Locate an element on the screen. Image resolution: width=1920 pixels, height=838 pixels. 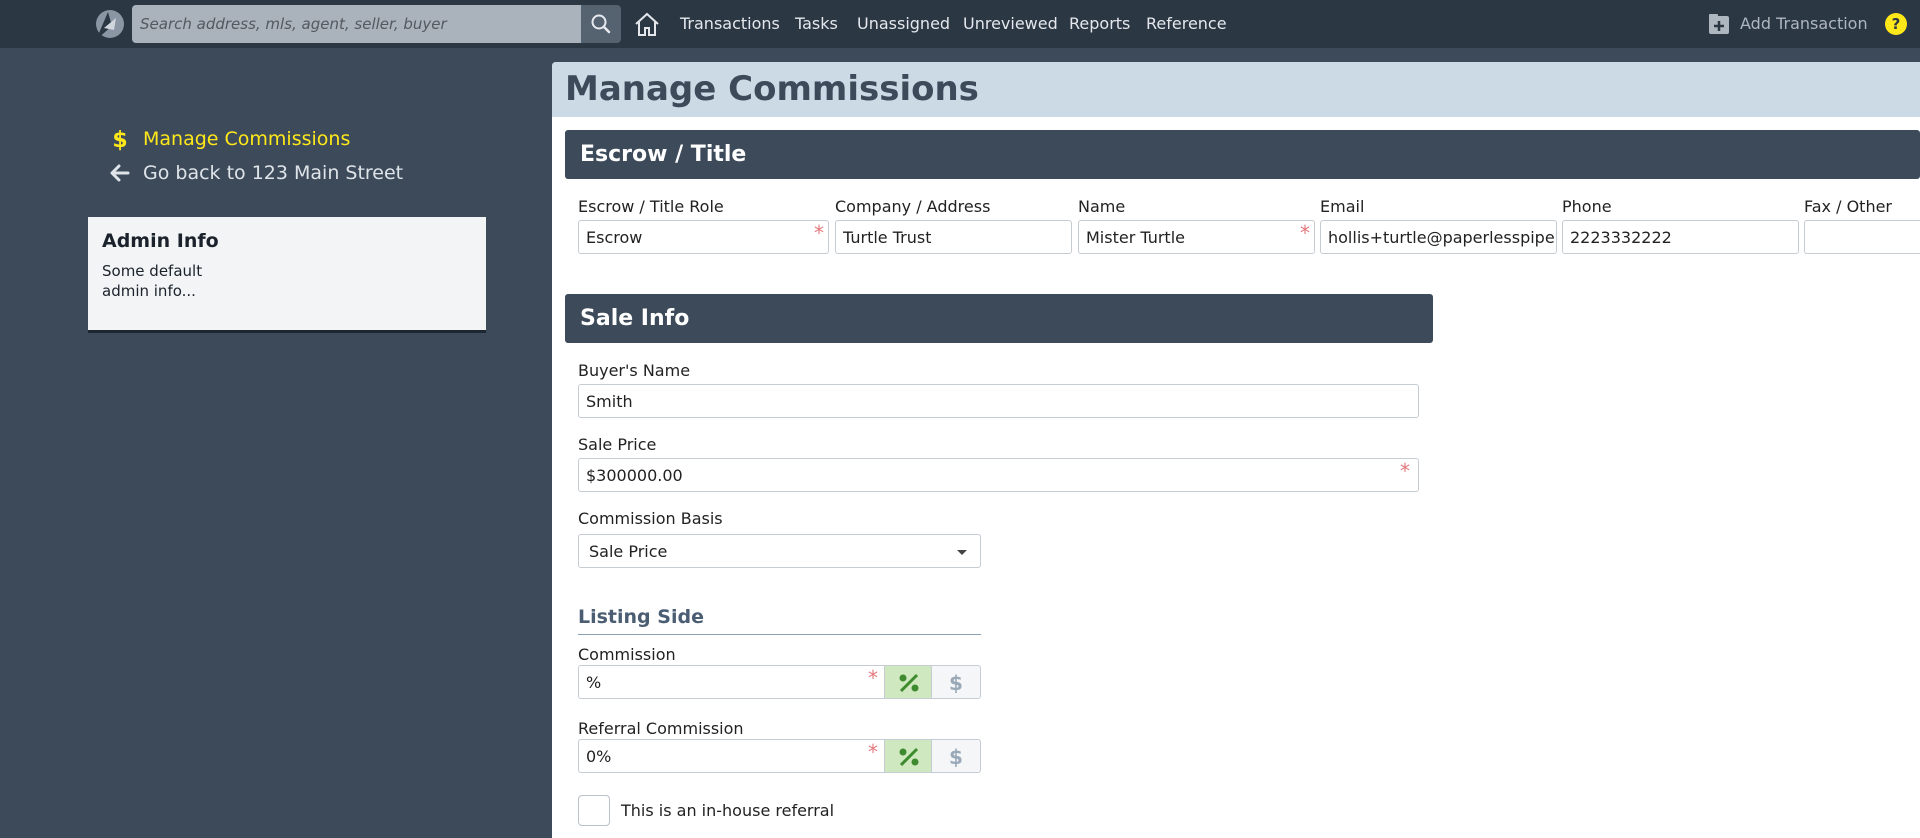
phone-field: 2223332222 is located at coordinates (1680, 237).